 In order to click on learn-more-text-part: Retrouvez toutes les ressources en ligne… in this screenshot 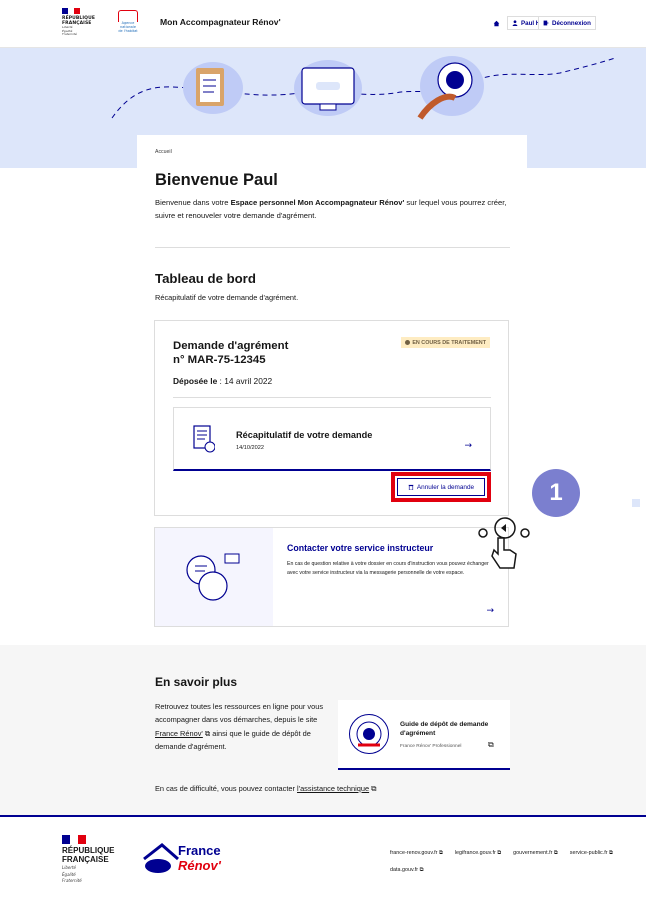, I will do `click(239, 713)`.